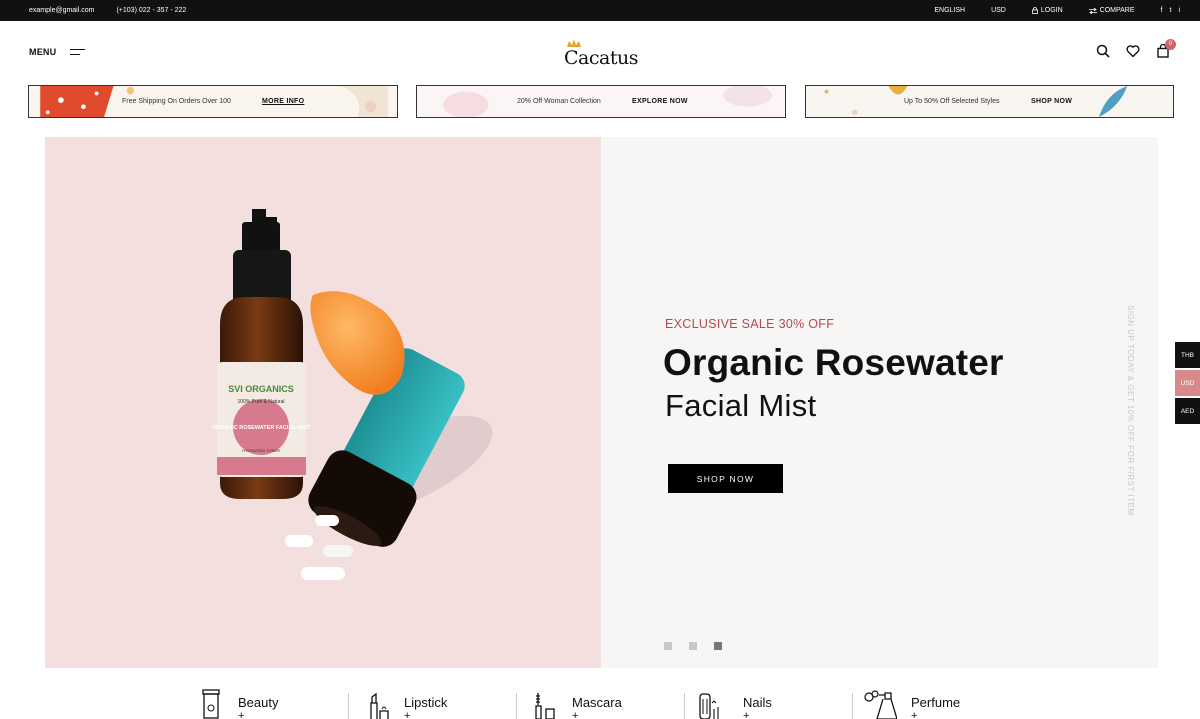 The width and height of the screenshot is (1200, 719). I want to click on category-label: Mascara, so click(597, 702).